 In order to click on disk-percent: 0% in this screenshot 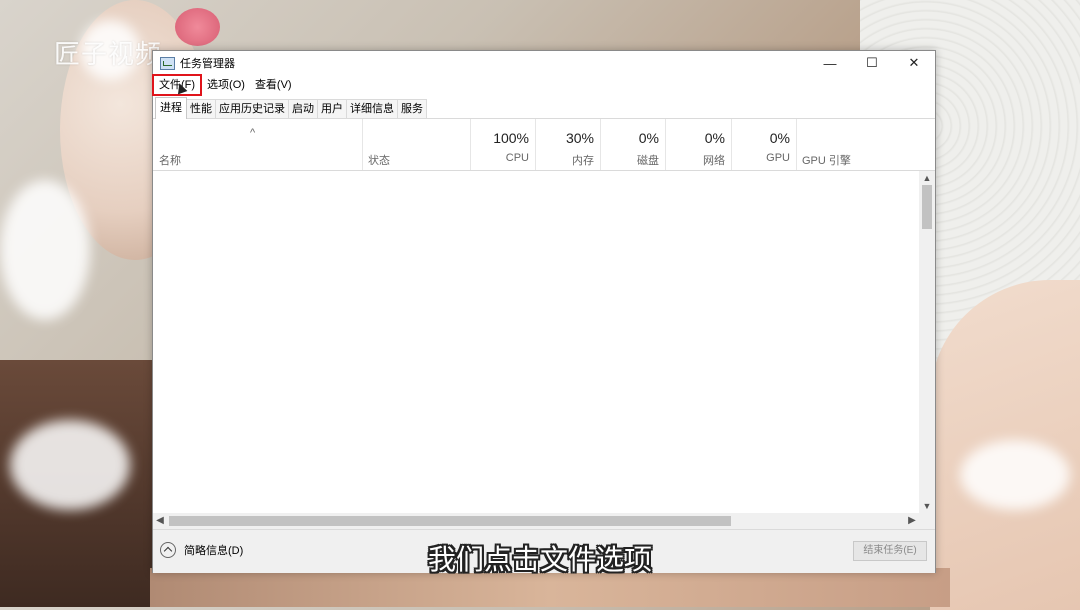, I will do `click(648, 138)`.